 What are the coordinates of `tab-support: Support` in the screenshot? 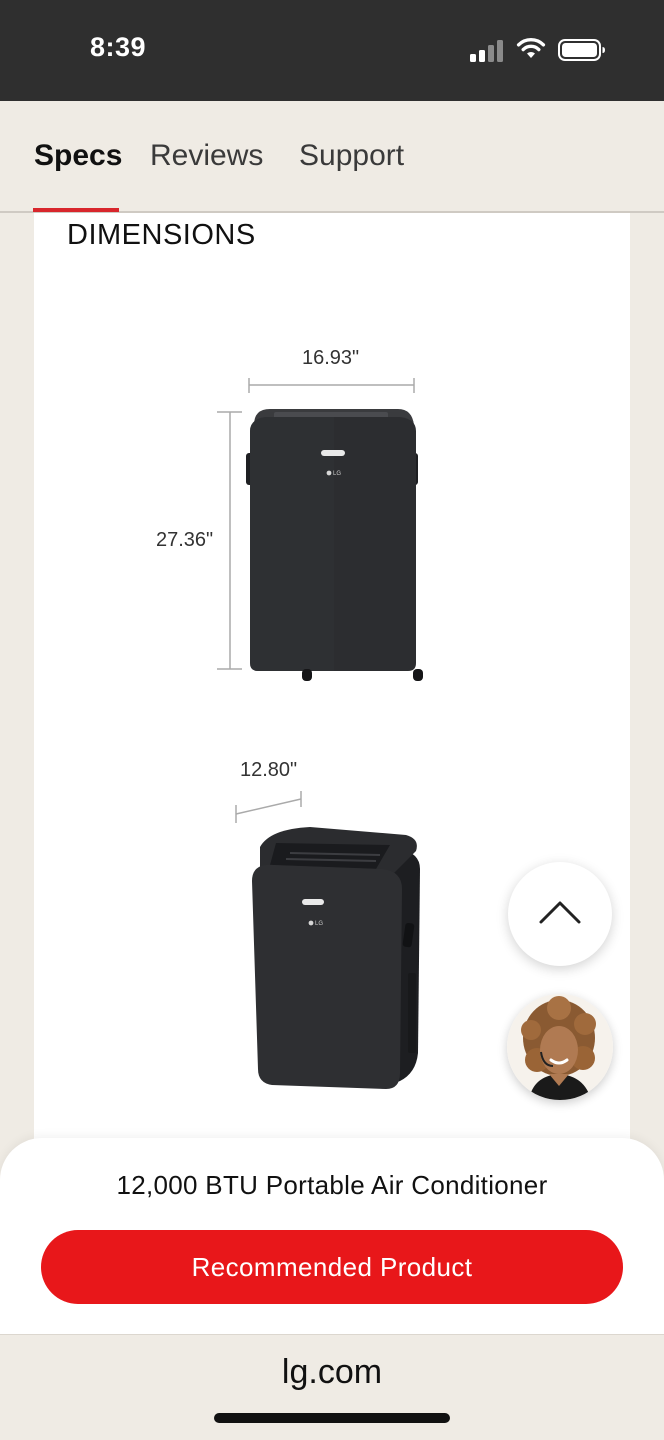 It's located at (351, 156).